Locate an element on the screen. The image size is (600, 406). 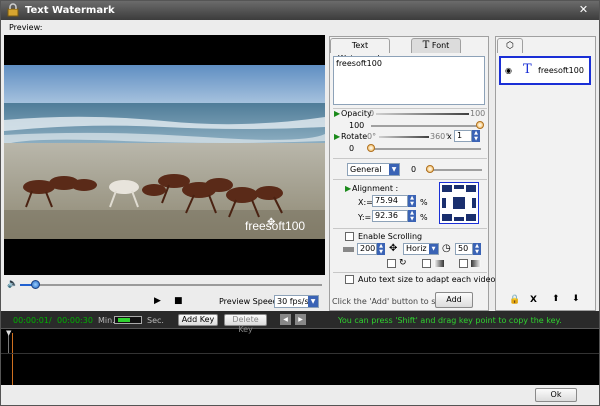
scroll-loop-checkbox is located at coordinates (391, 263).